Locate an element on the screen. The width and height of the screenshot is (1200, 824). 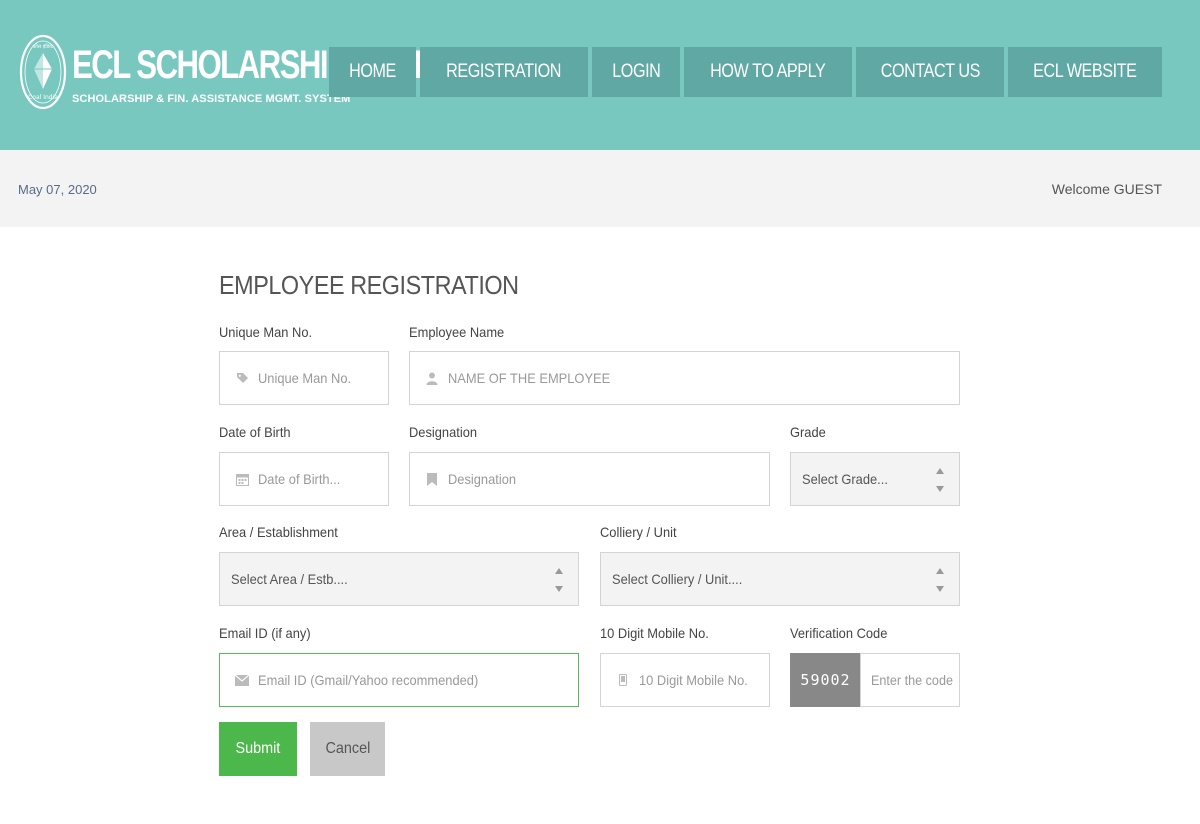
nav-home: HOME is located at coordinates (373, 72).